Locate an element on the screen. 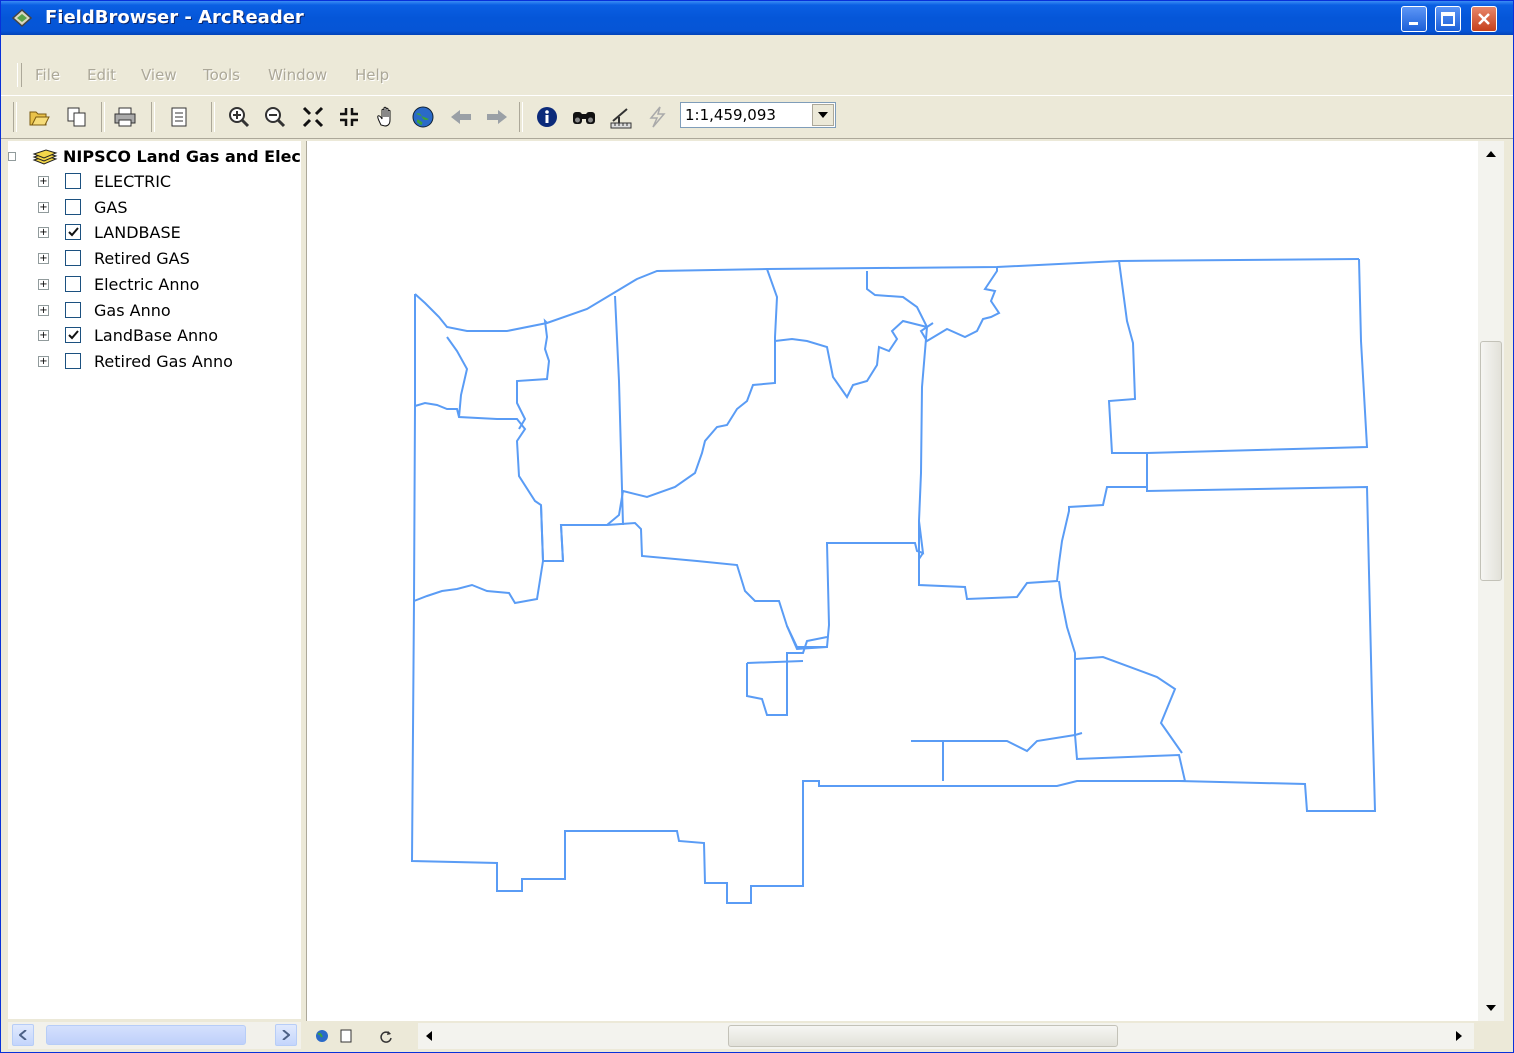 The height and width of the screenshot is (1053, 1514). title-bar: FieldBrowser - ArcReader is located at coordinates (757, 18).